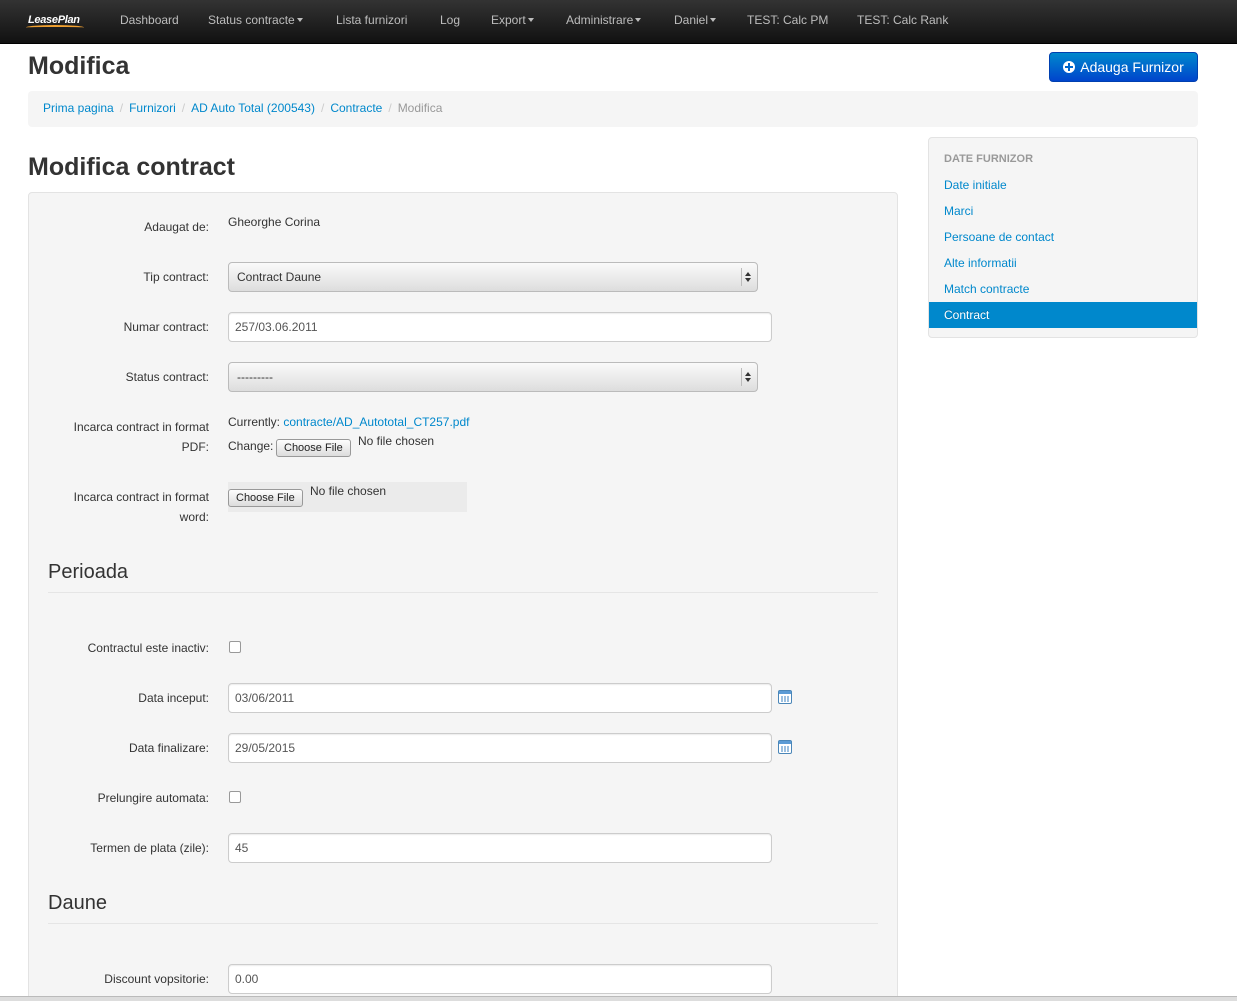  Describe the element at coordinates (55, 27) in the screenshot. I see `logo-swoosh-icon` at that location.